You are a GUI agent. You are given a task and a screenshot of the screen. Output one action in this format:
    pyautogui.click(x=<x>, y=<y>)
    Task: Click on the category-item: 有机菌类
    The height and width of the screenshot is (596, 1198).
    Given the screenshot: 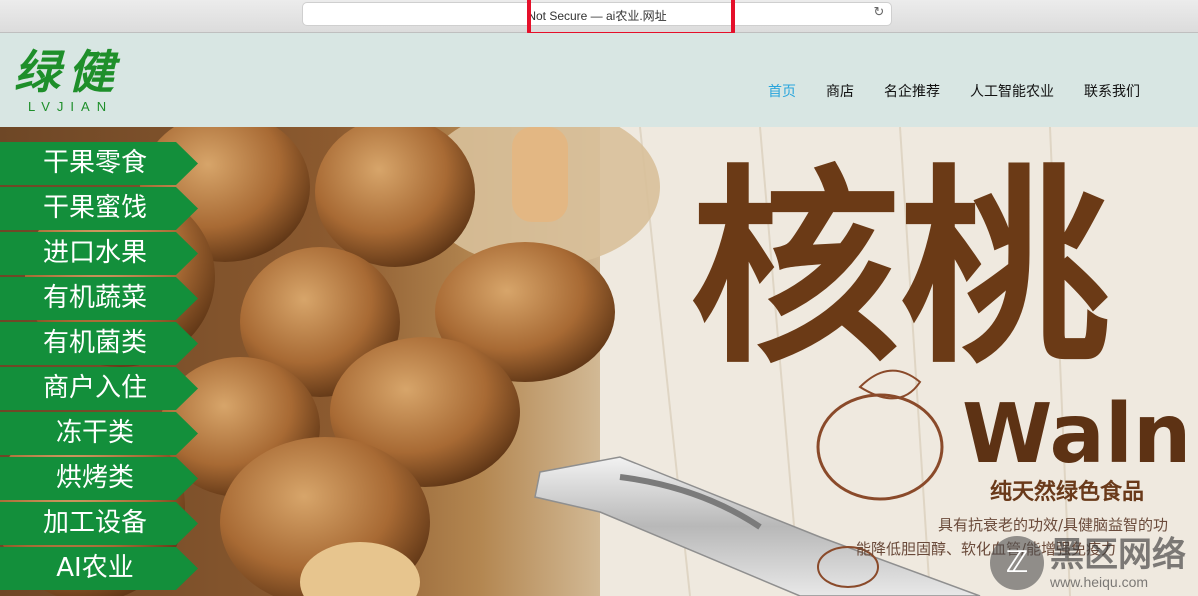 What is the action you would take?
    pyautogui.click(x=100, y=344)
    